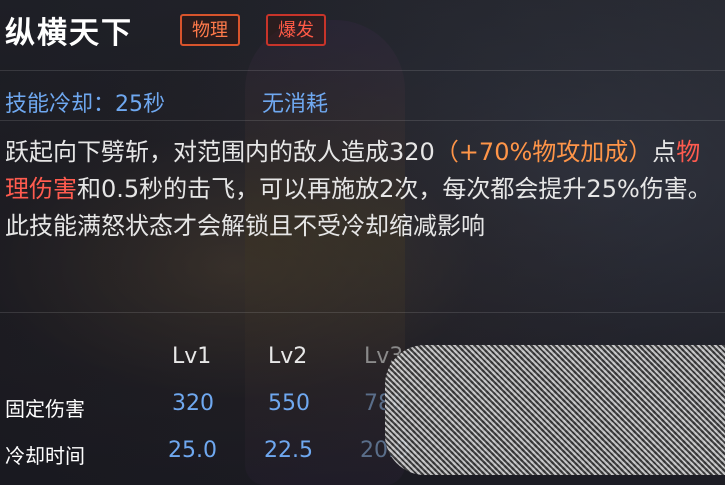  What do you see at coordinates (362, 120) in the screenshot?
I see `divider-mid` at bounding box center [362, 120].